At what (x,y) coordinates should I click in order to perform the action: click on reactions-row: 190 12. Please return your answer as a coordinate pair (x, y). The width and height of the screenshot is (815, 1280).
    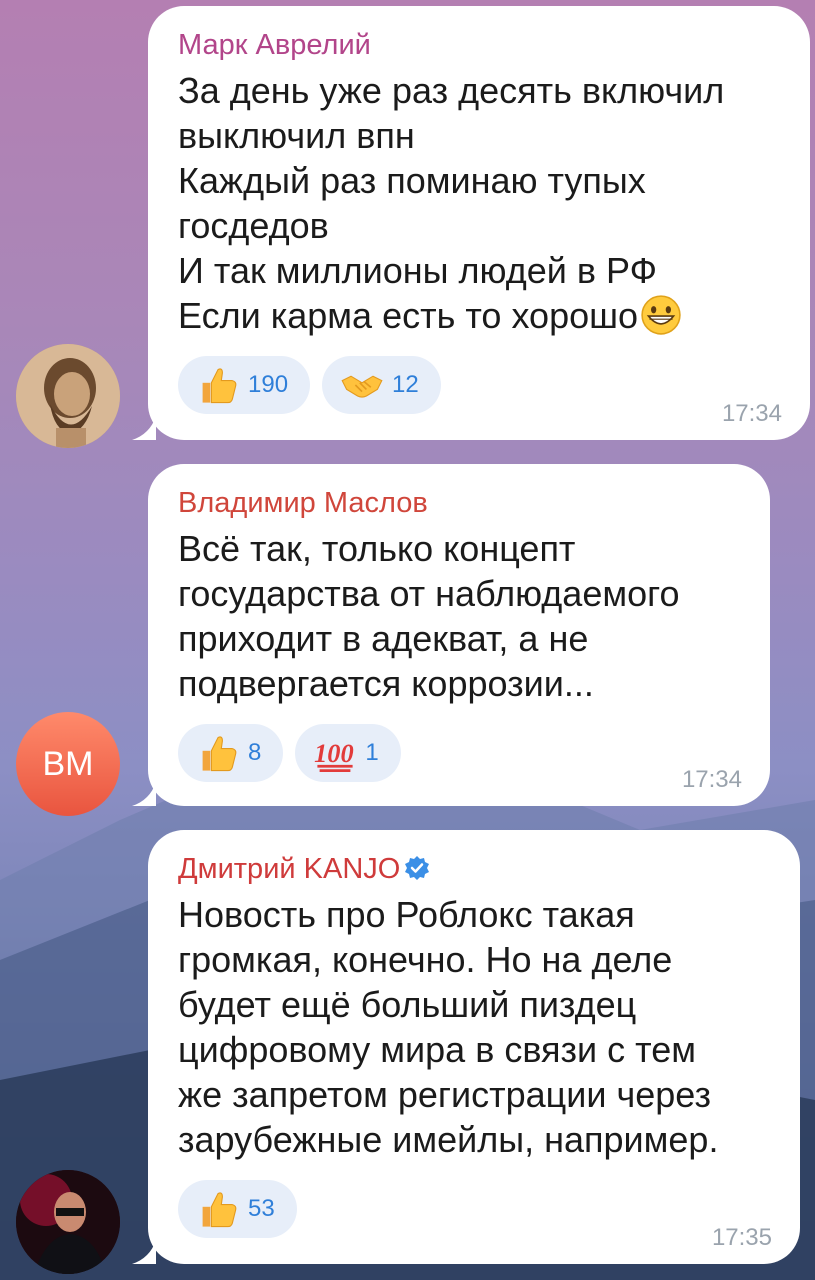
    Looking at the image, I should click on (479, 385).